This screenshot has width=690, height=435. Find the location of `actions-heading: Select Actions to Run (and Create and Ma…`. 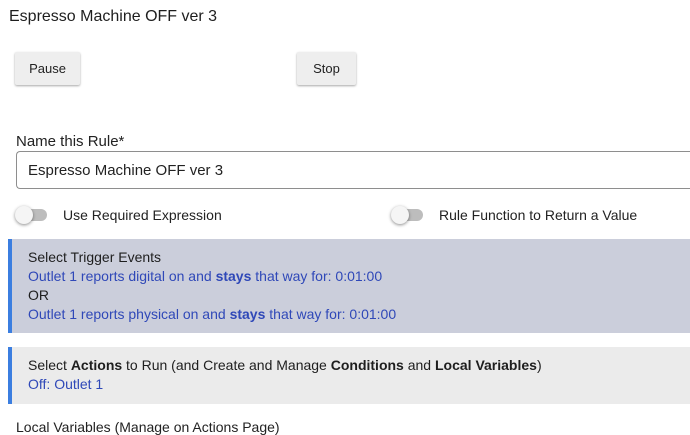

actions-heading: Select Actions to Run (and Create and Ma… is located at coordinates (285, 365).